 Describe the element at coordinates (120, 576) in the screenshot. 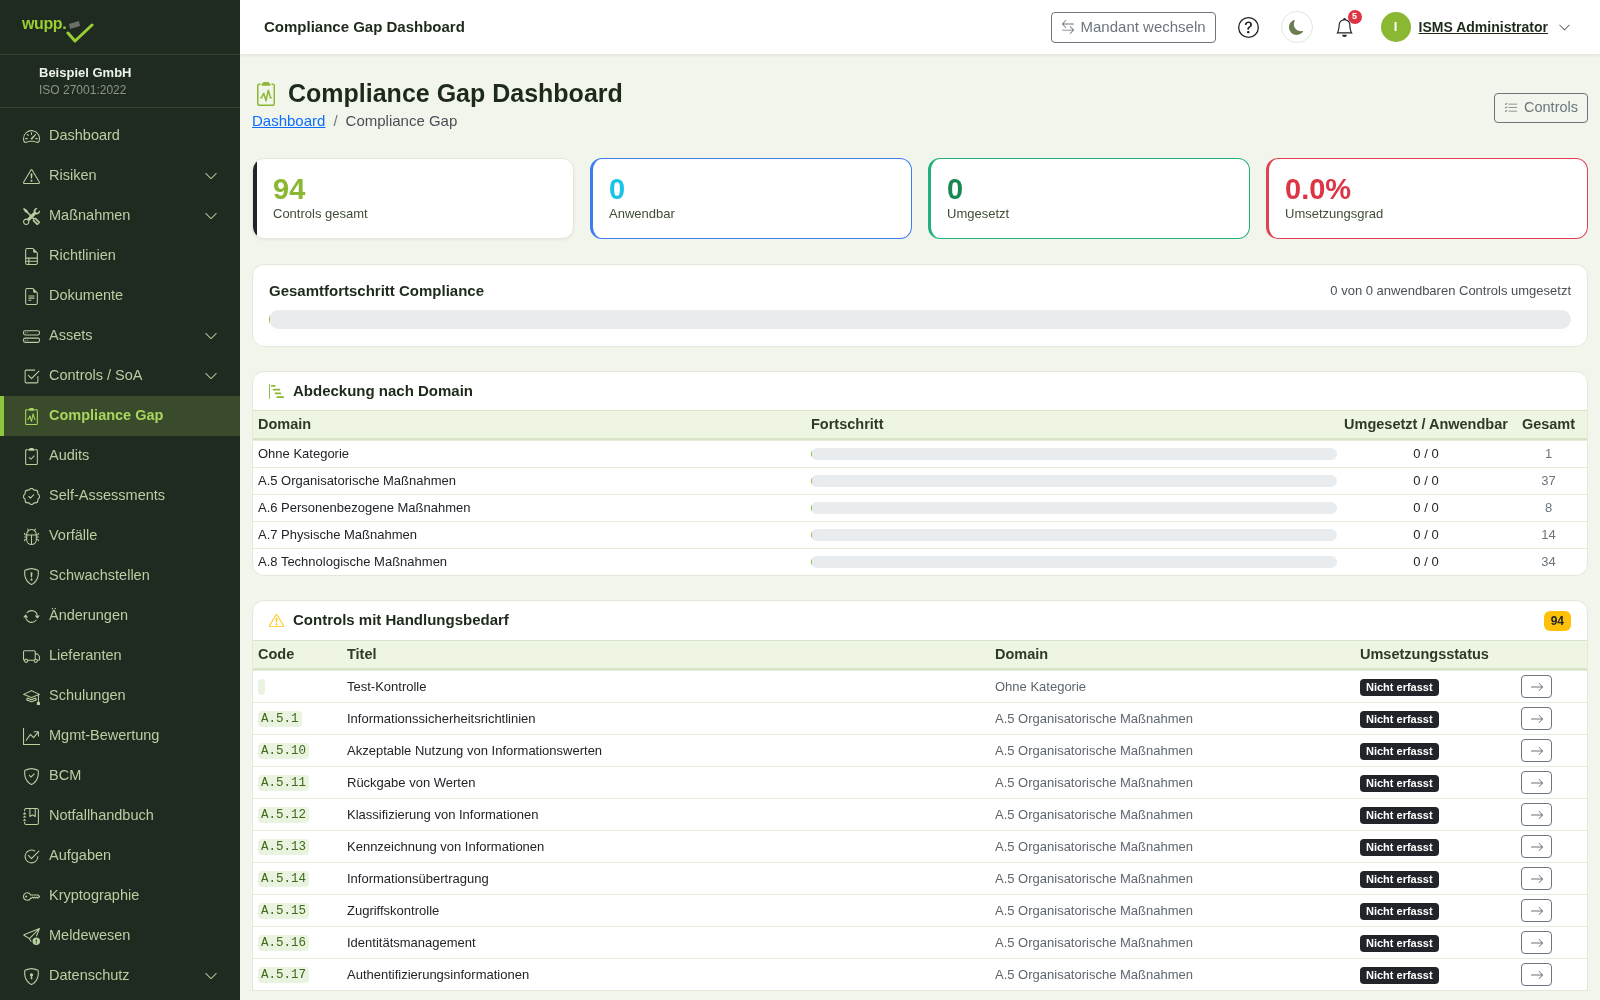

I see `sidebar-item: Schwachstellen` at that location.